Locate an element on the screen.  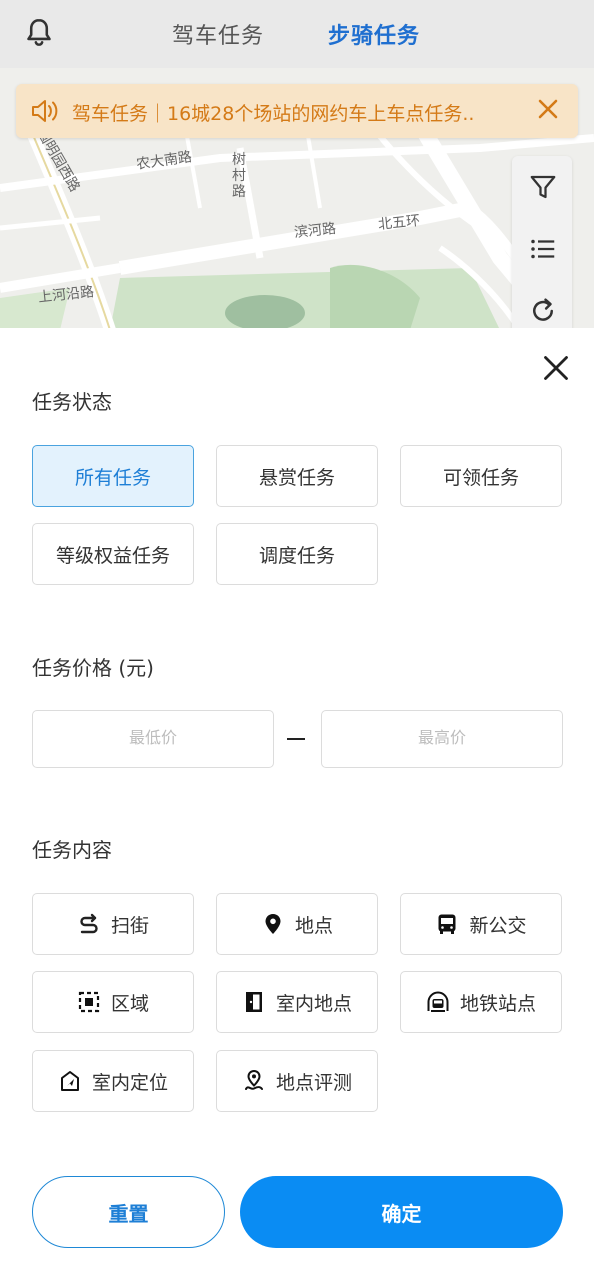
list-icon is located at coordinates (543, 249).